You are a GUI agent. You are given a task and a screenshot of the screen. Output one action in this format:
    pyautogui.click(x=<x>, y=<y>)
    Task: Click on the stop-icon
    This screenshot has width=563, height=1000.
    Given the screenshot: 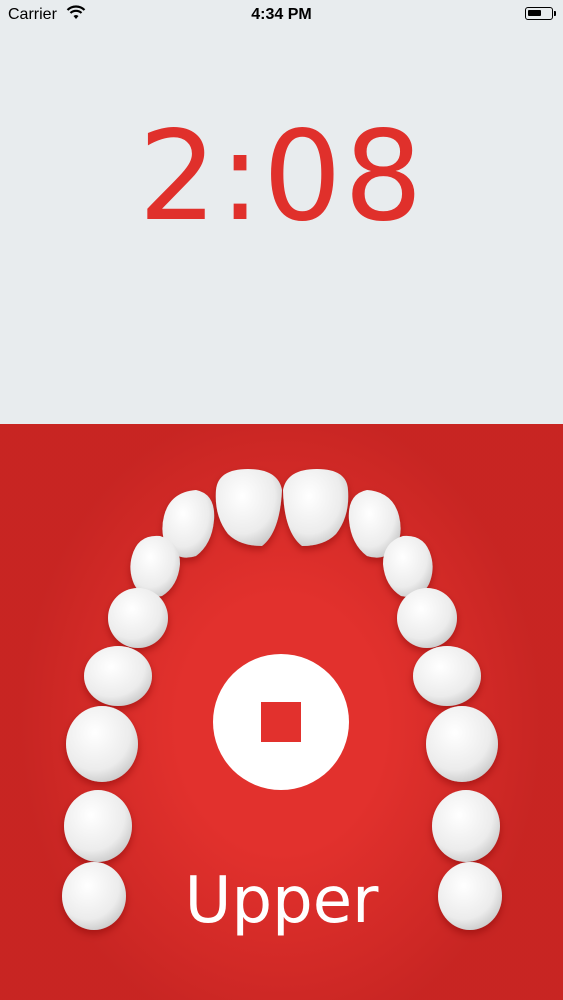 What is the action you would take?
    pyautogui.click(x=281, y=722)
    